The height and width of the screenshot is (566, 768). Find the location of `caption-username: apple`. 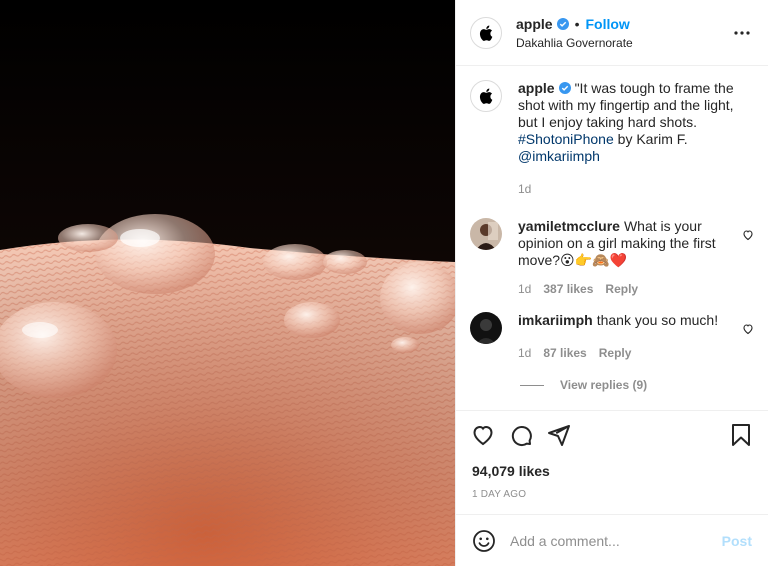

caption-username: apple is located at coordinates (536, 88).